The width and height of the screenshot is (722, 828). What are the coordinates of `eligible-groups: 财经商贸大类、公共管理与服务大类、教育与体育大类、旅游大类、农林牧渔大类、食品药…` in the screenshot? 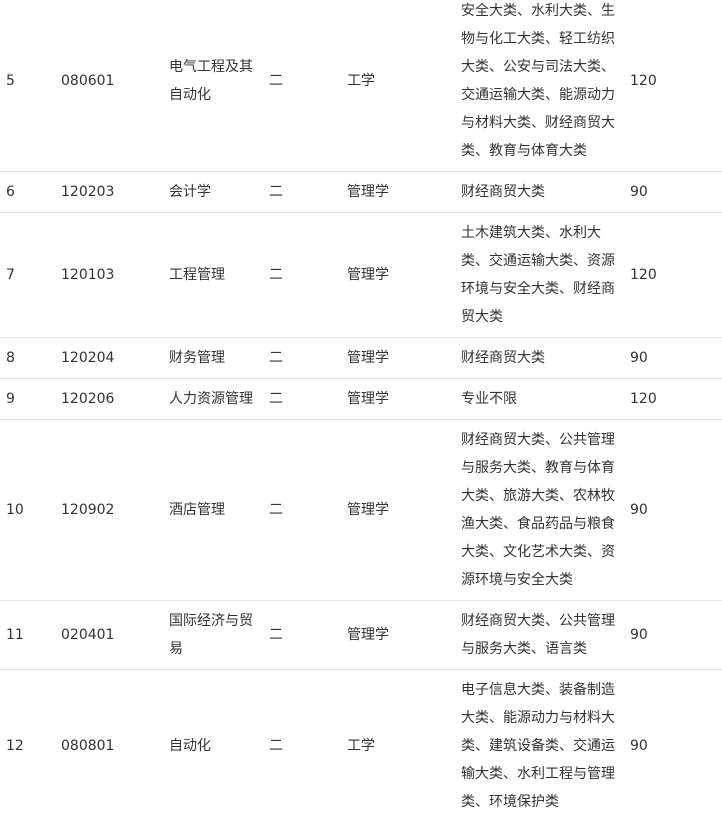 It's located at (538, 510).